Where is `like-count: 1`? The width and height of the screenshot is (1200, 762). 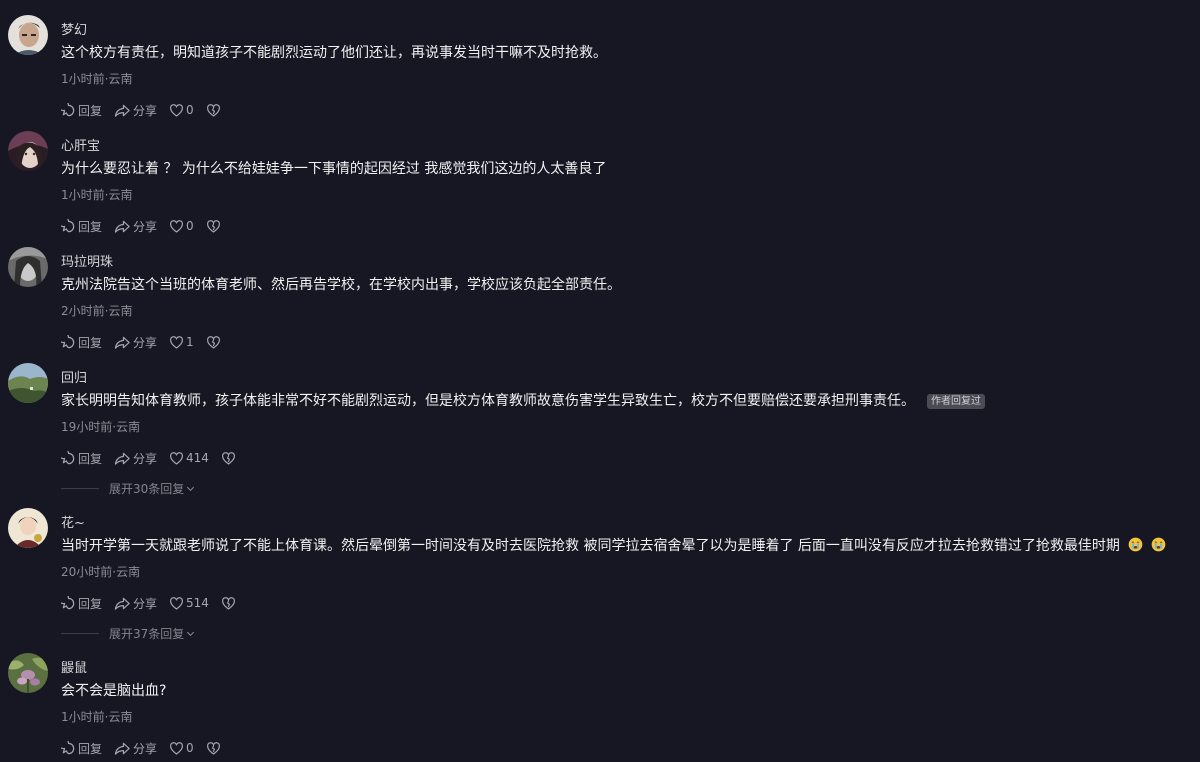 like-count: 1 is located at coordinates (190, 342).